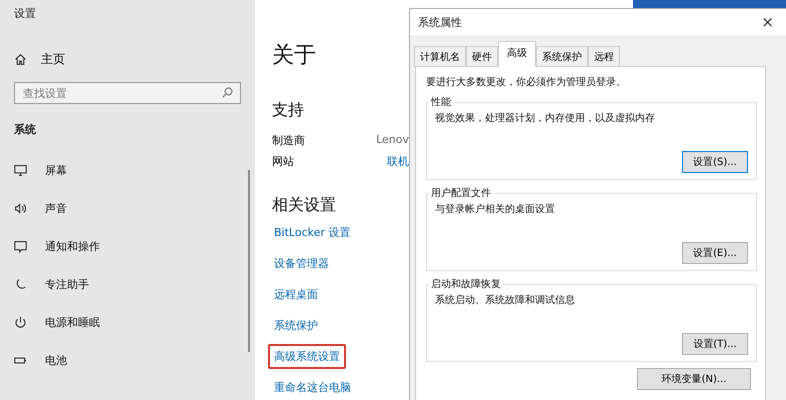 This screenshot has height=400, width=786. Describe the element at coordinates (127, 246) in the screenshot. I see `nav-item: 通知和操作` at that location.